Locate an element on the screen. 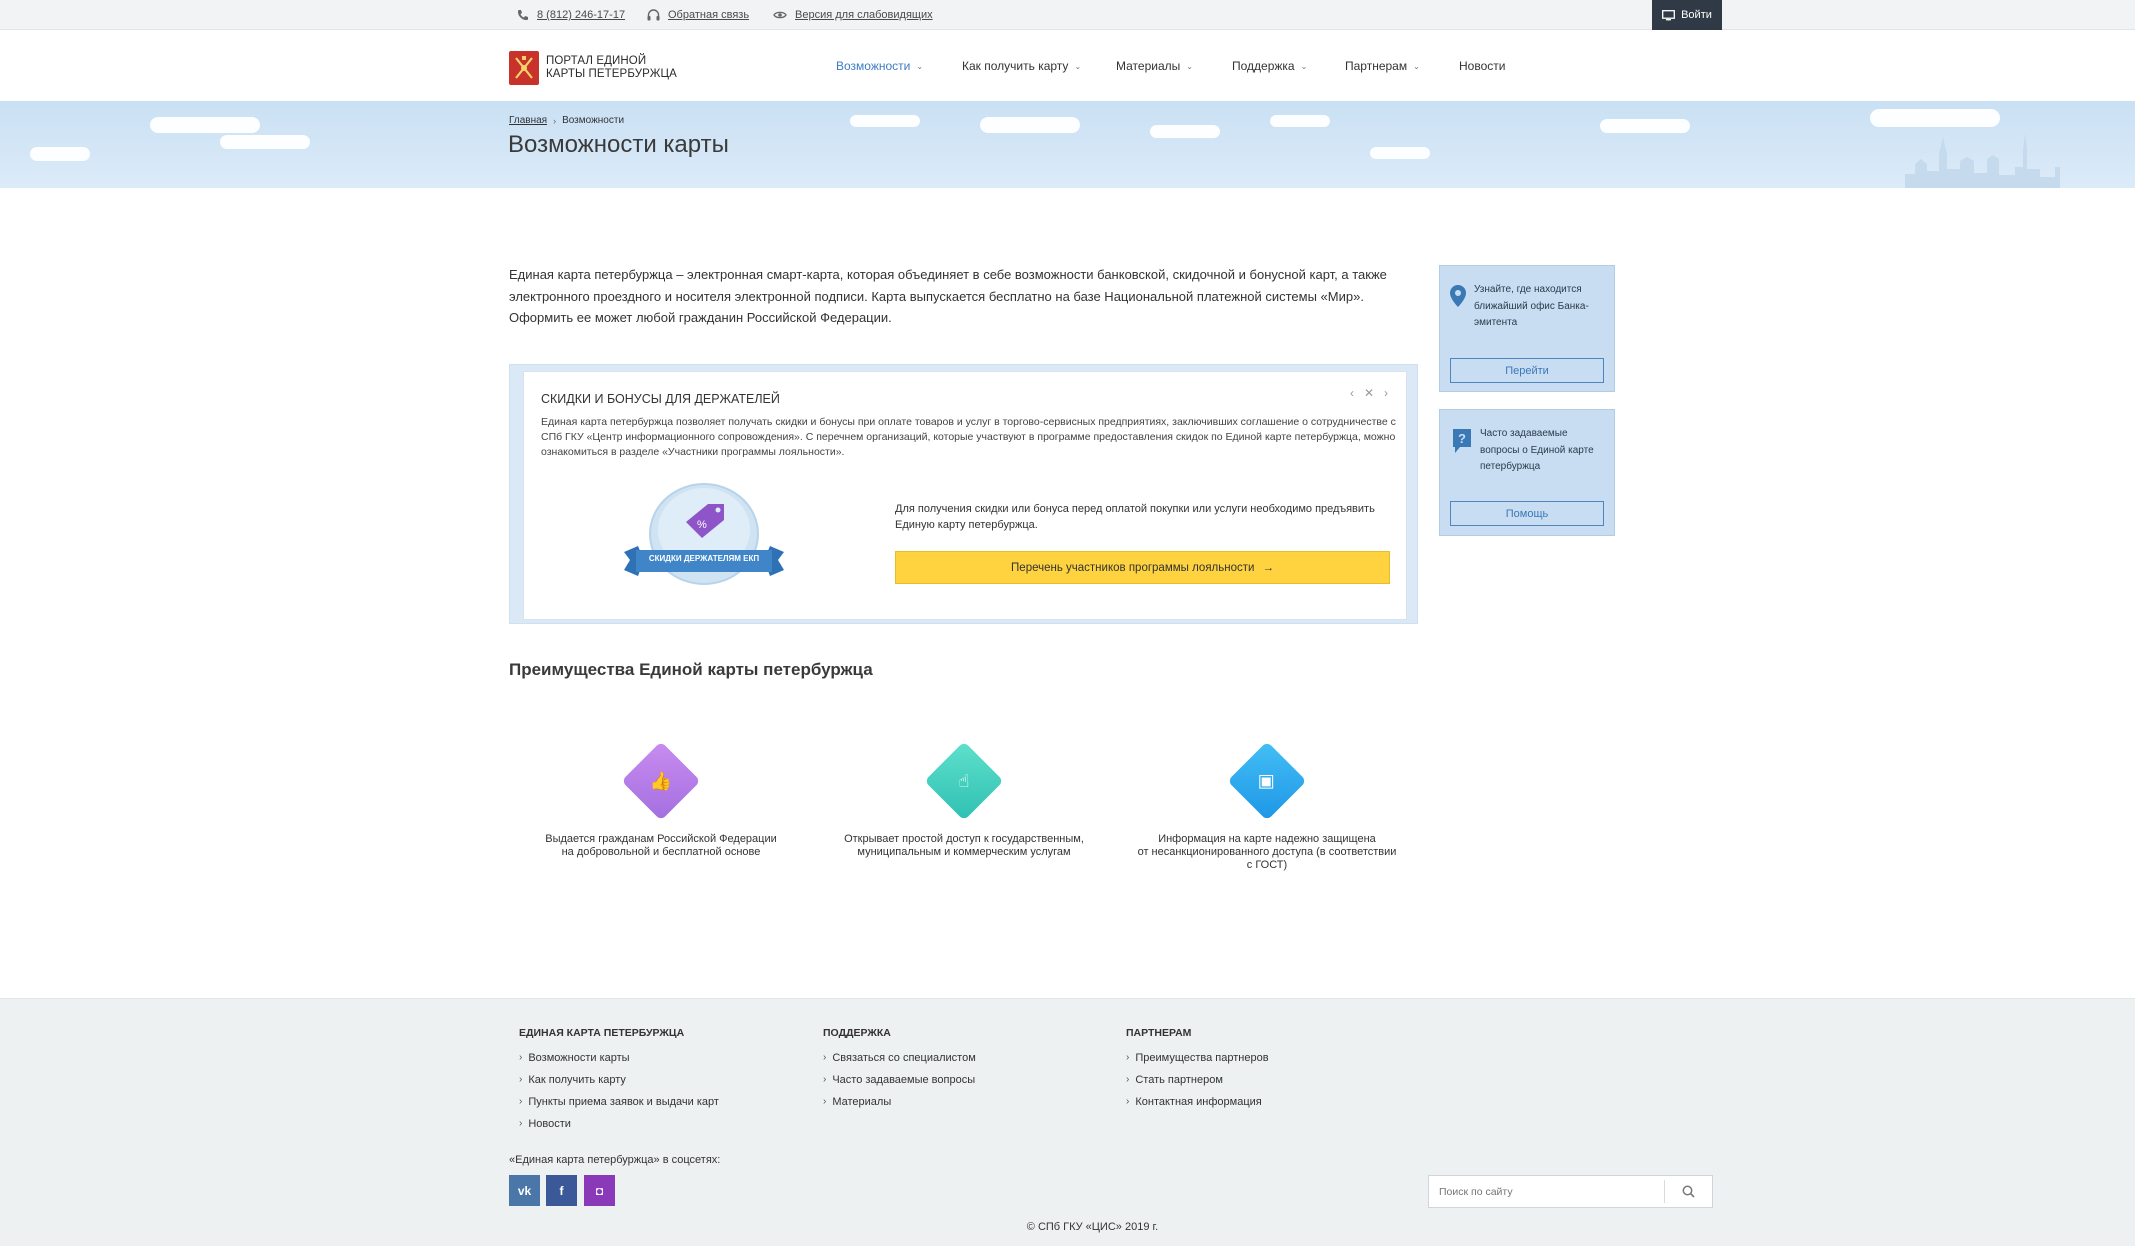 The height and width of the screenshot is (1246, 2135). page-banner: Главная › Возможности Возможности карты is located at coordinates (1067, 144).